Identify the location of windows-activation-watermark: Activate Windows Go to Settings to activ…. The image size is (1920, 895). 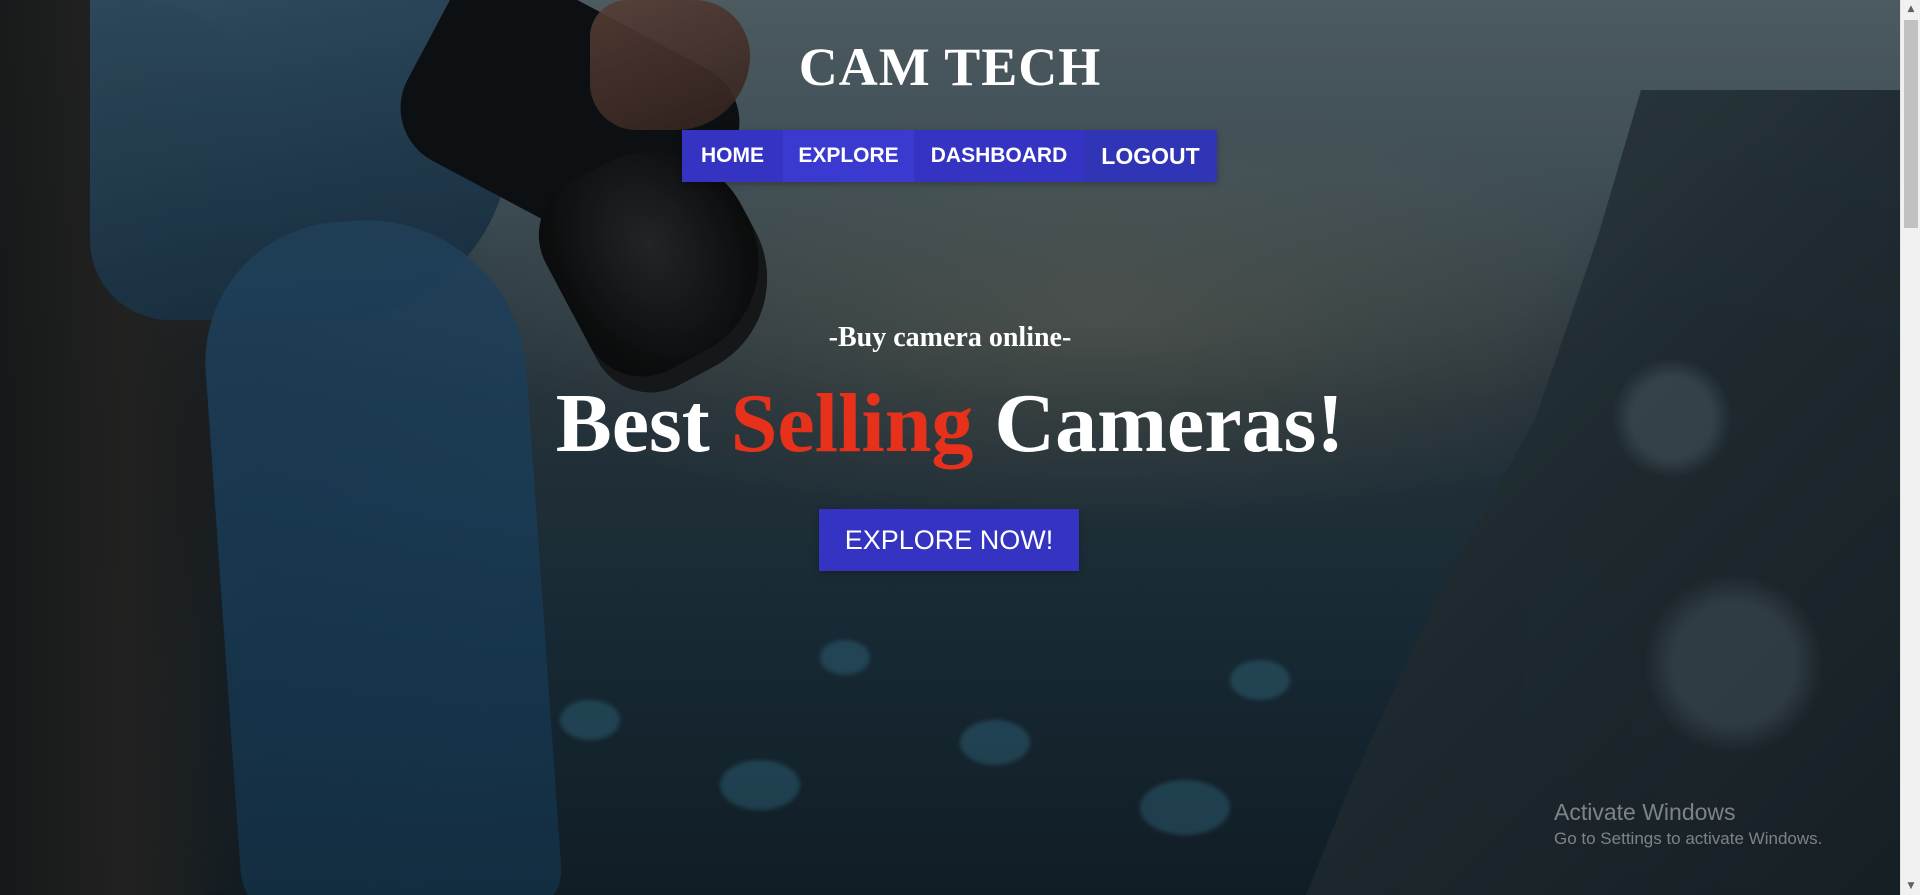
(1688, 825).